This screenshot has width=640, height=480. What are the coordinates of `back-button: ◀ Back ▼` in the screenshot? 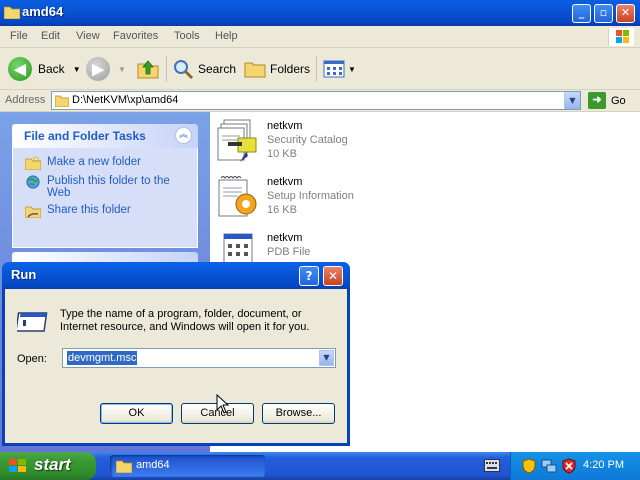 It's located at (44, 69).